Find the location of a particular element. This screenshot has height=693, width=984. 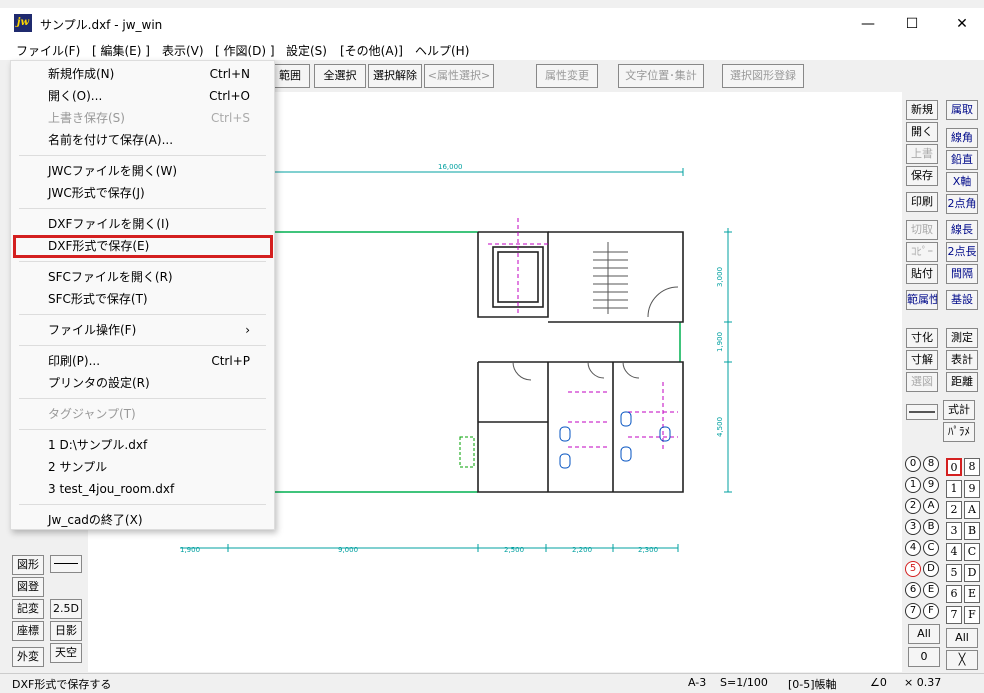

text-pos-button: 文字位置･集計 is located at coordinates (661, 76).